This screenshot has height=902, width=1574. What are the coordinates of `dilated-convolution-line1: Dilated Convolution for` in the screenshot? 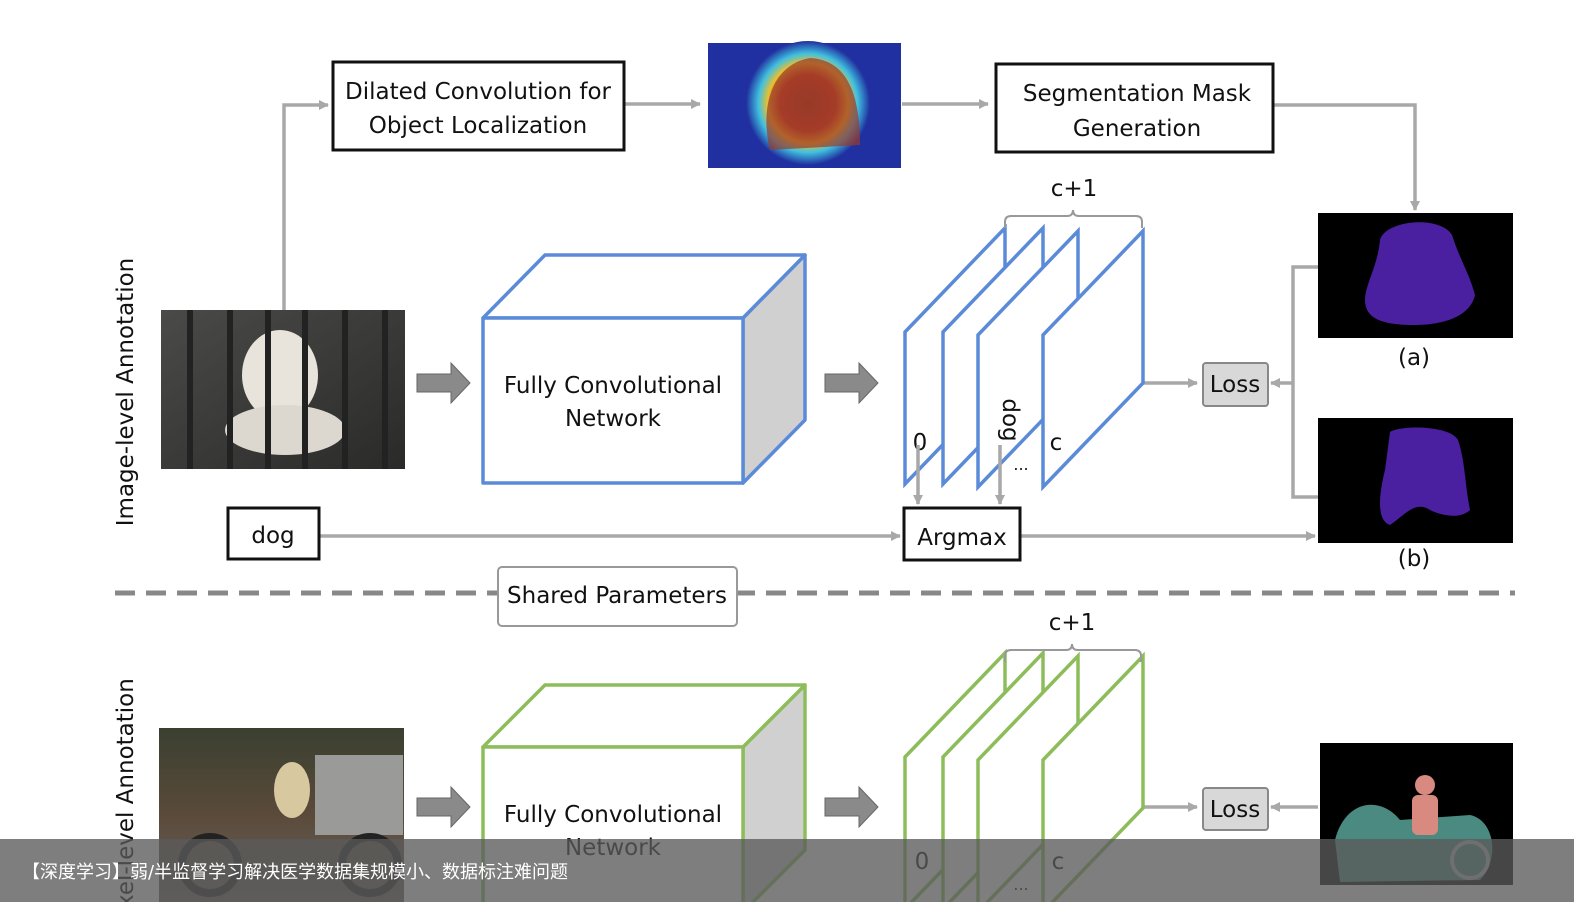 It's located at (478, 92).